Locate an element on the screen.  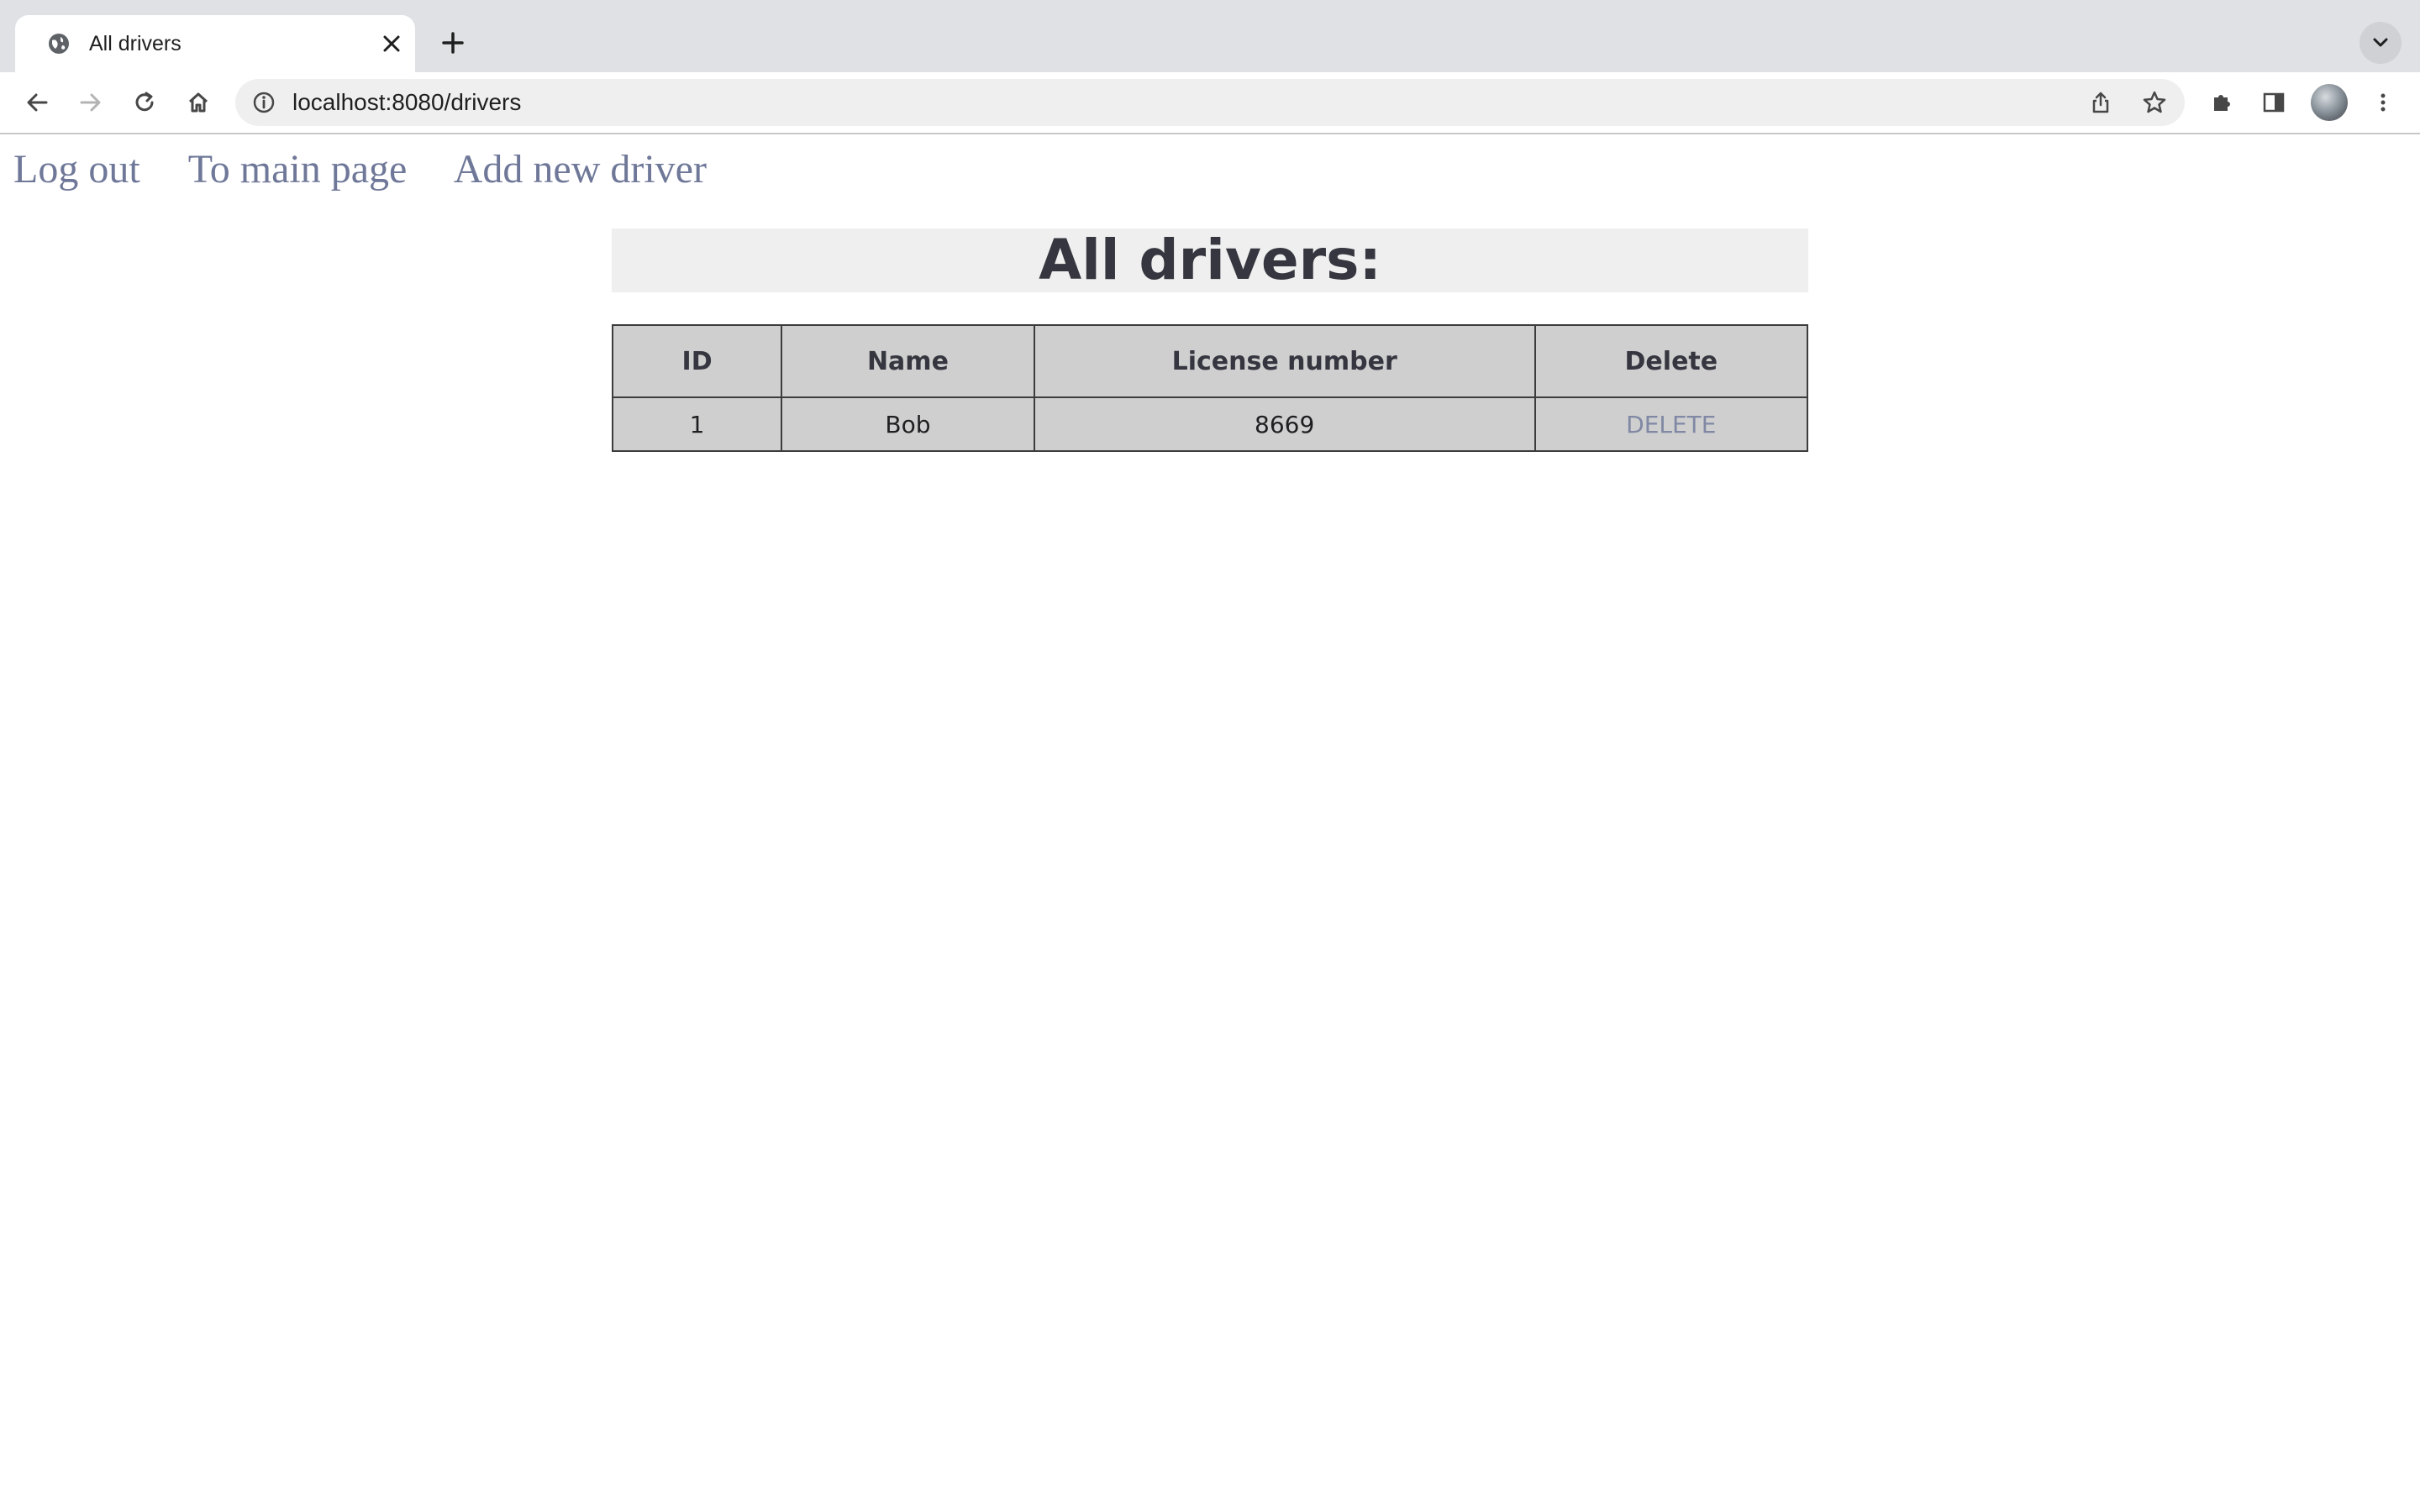
reload-button is located at coordinates (144, 102).